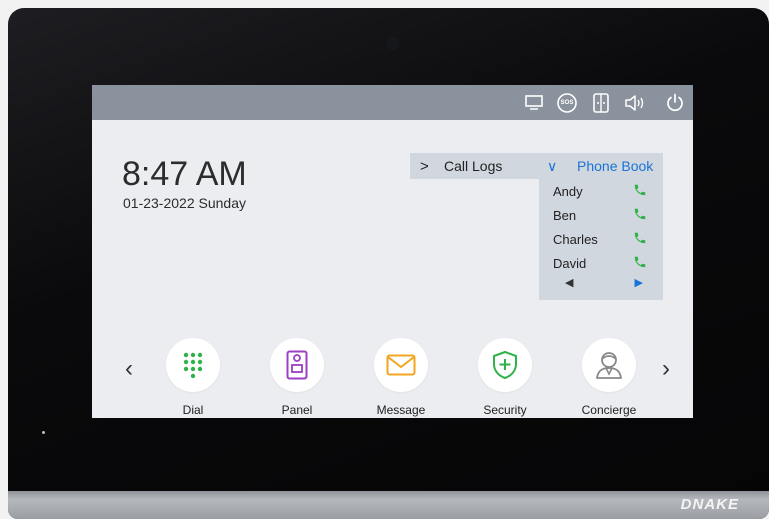  I want to click on prev-page-button: ◀, so click(569, 282).